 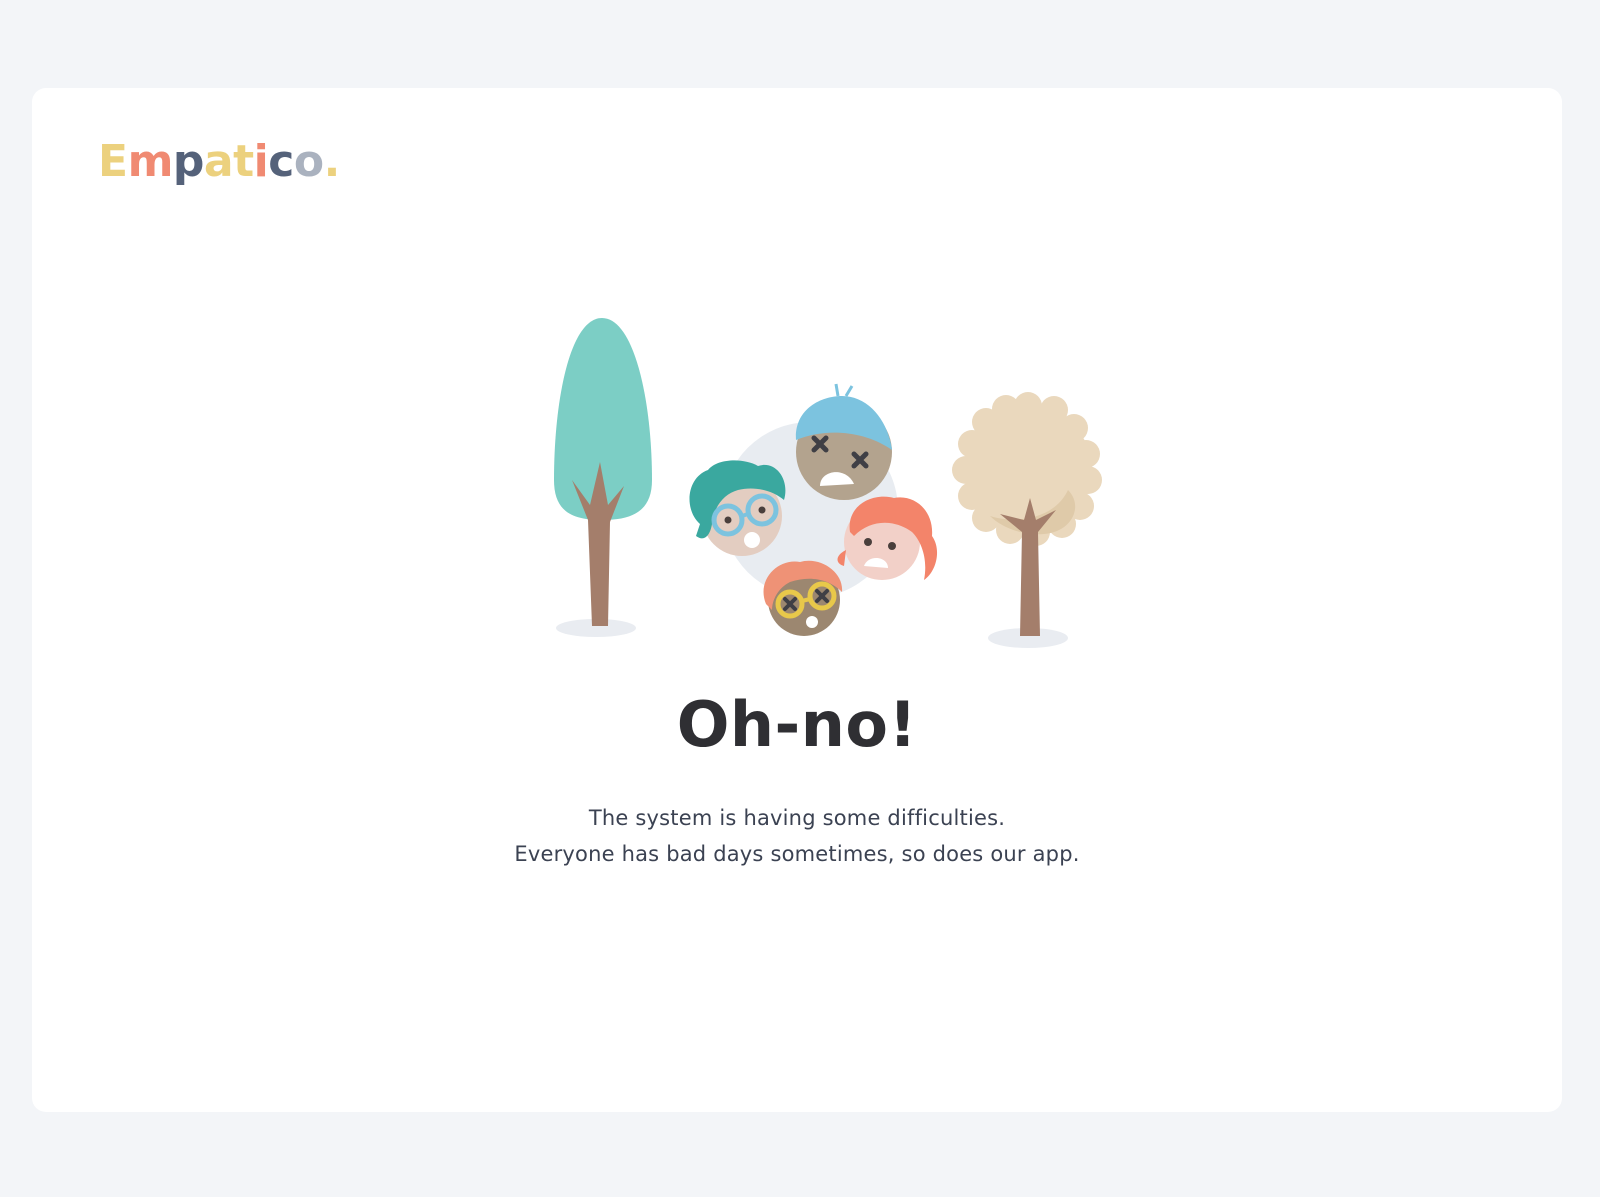 I want to click on logo-letter: a, so click(x=218, y=161).